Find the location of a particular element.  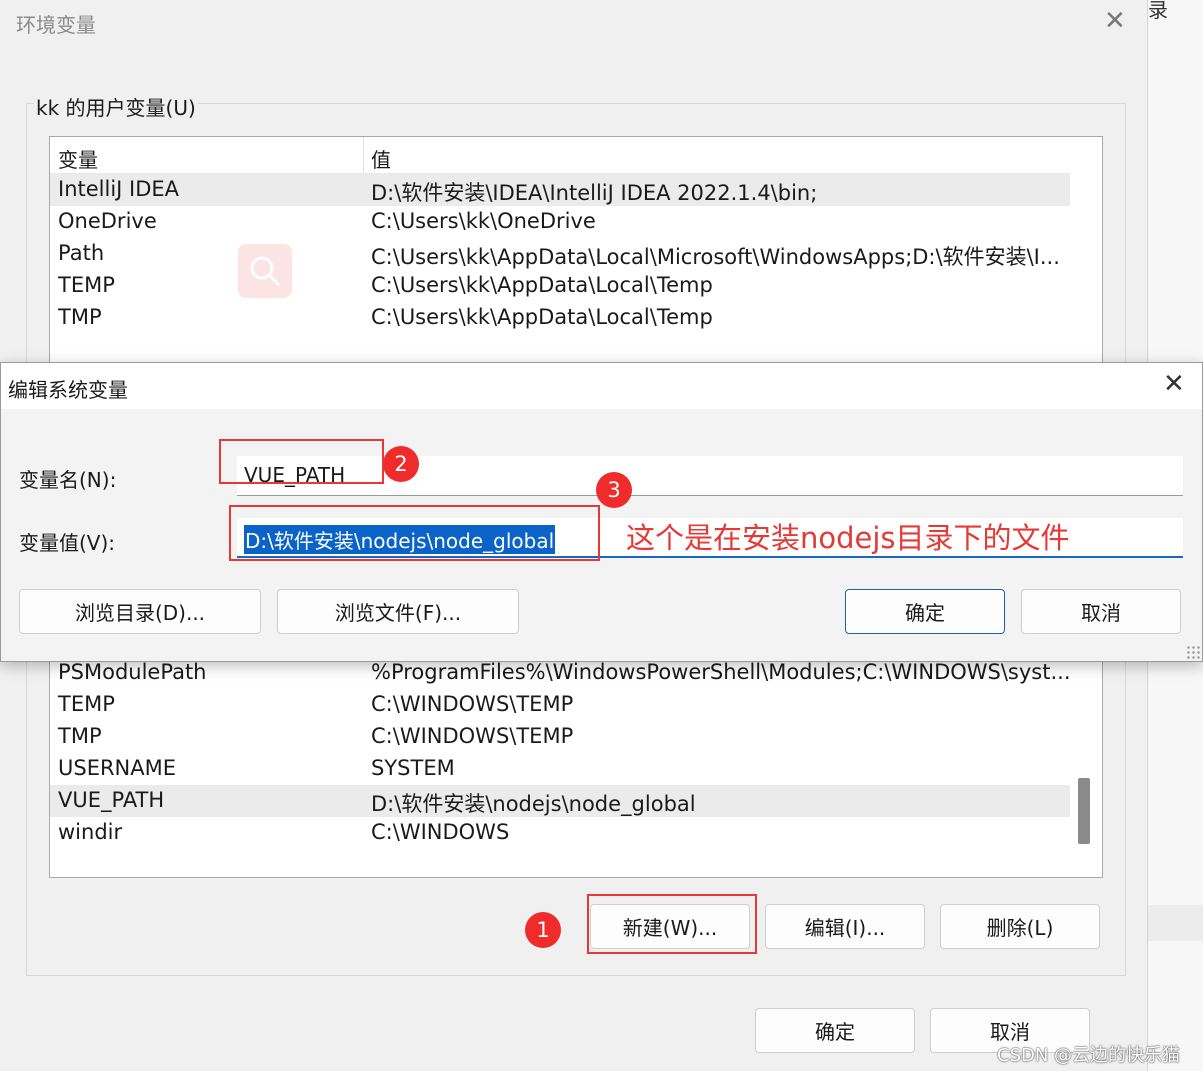

variable-name: OneDrive is located at coordinates (107, 221).